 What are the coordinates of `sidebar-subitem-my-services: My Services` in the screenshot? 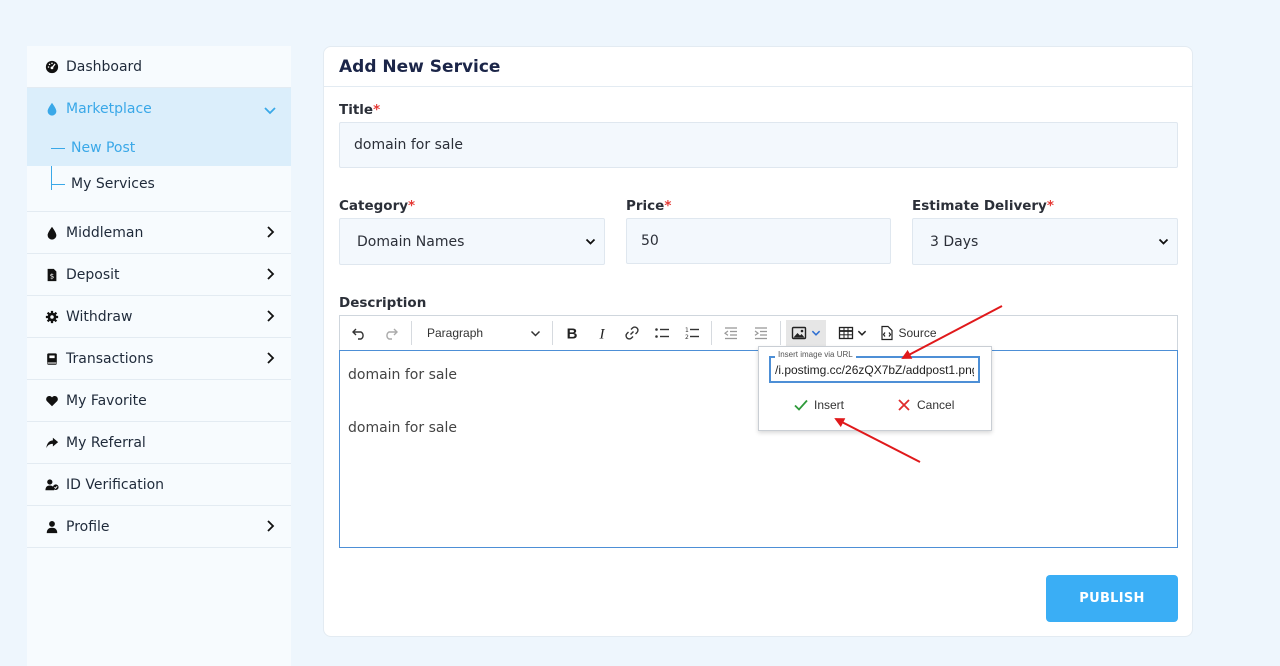 It's located at (159, 184).